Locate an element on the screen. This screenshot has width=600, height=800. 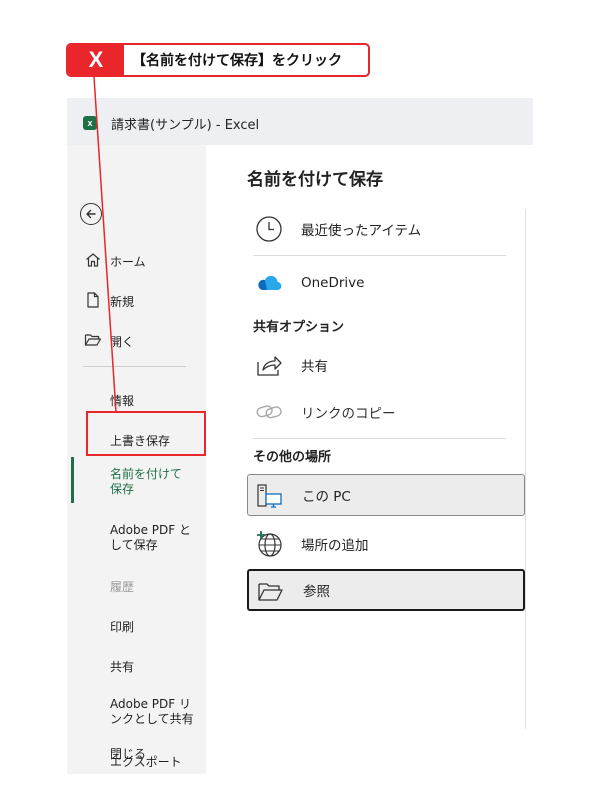
instruction-callout: X 【名前を付けて保存】をクリック is located at coordinates (218, 60).